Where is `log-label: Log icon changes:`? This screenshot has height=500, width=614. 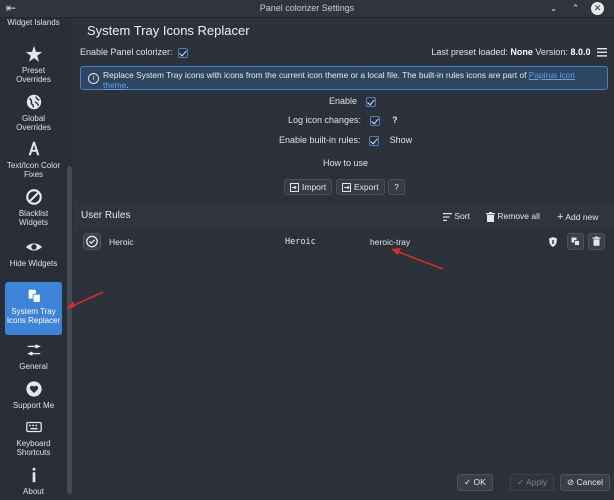 log-label: Log icon changes: is located at coordinates (325, 120).